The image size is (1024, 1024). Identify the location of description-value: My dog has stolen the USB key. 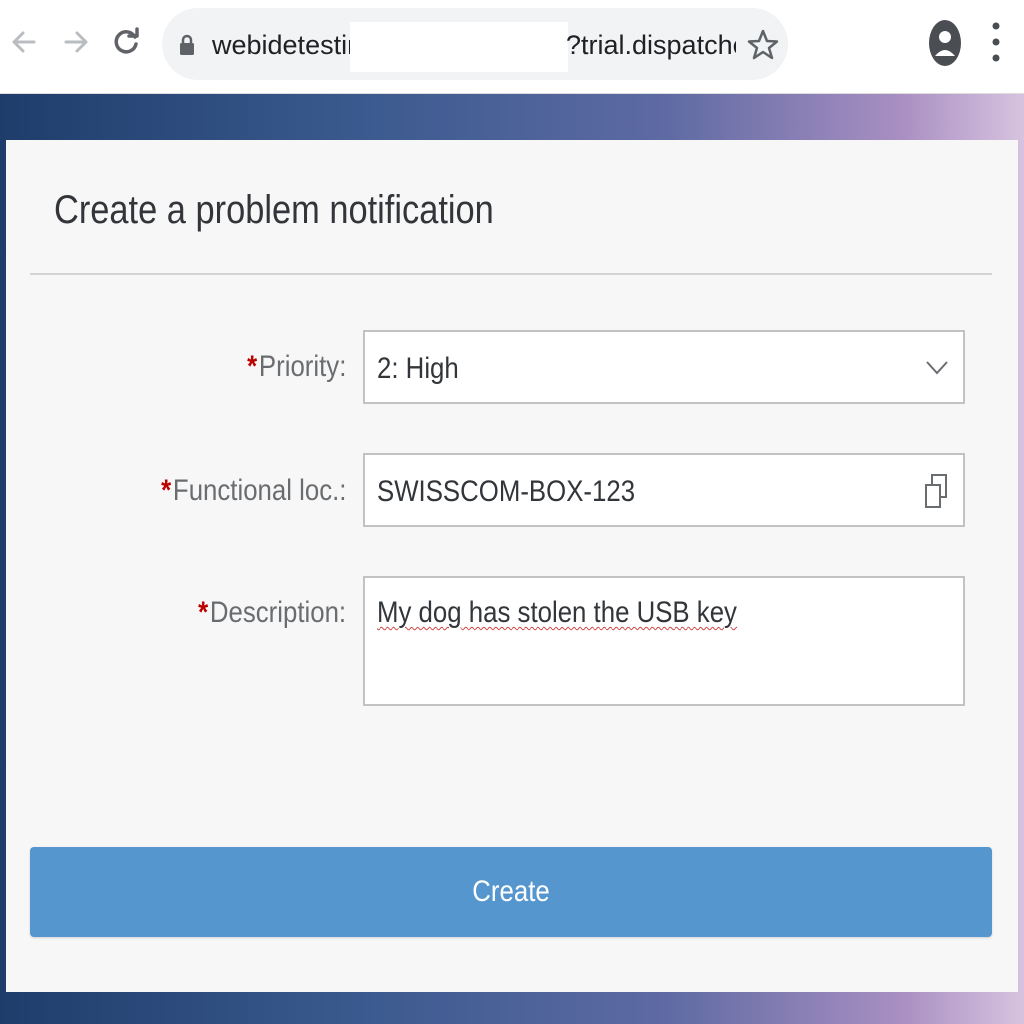
(557, 612).